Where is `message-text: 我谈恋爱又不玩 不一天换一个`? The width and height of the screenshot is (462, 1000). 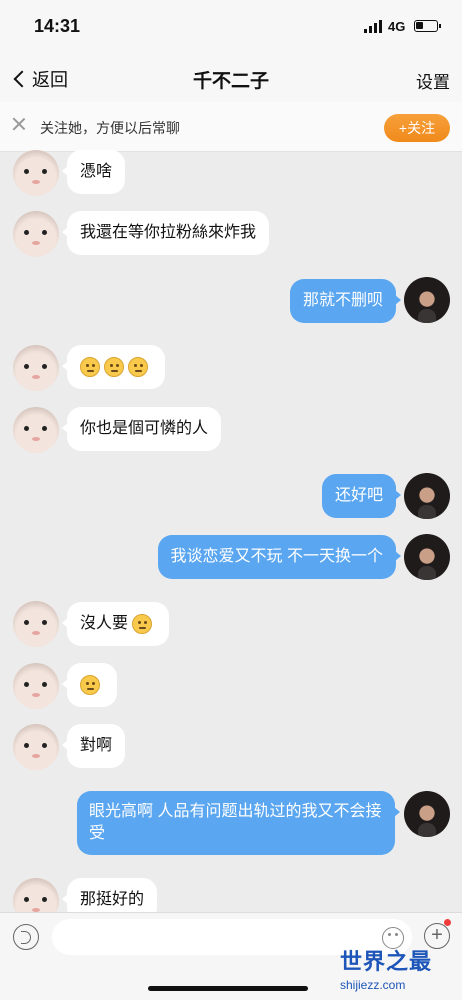
message-text: 我谈恋爱又不玩 不一天换一个 is located at coordinates (276, 556).